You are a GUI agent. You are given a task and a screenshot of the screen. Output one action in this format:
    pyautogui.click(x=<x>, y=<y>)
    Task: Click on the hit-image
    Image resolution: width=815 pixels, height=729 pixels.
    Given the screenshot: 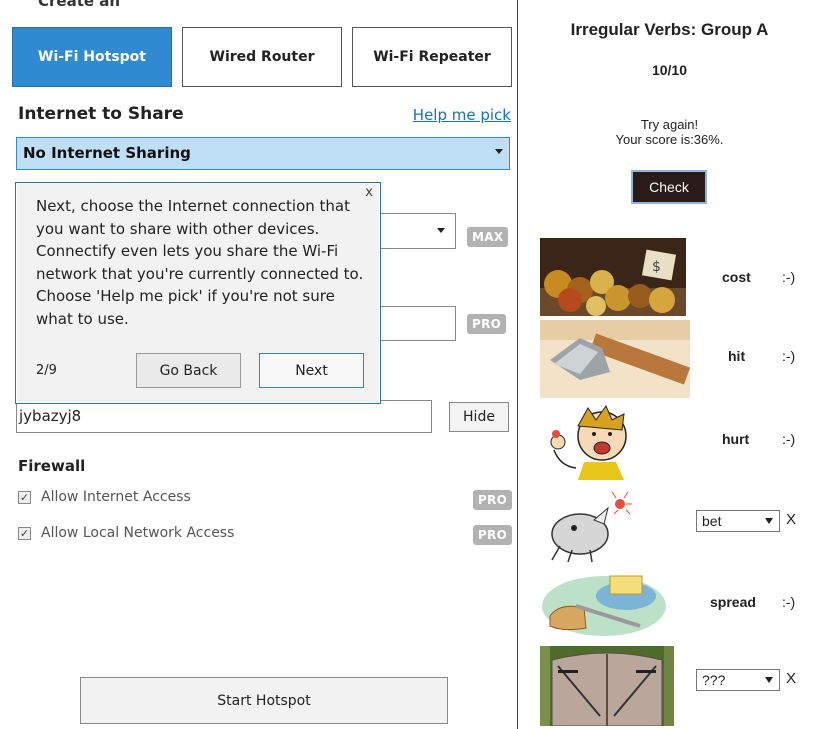 What is the action you would take?
    pyautogui.click(x=615, y=359)
    